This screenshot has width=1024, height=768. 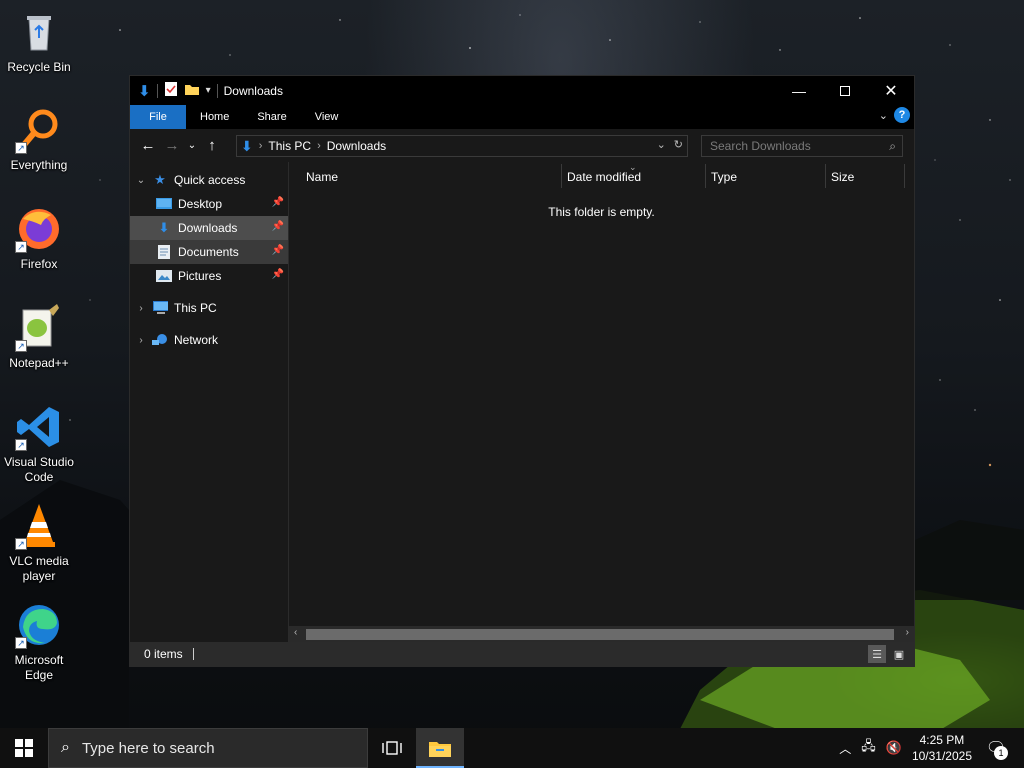 What do you see at coordinates (141, 180) in the screenshot?
I see `expanded-chevron-icon: ⌄` at bounding box center [141, 180].